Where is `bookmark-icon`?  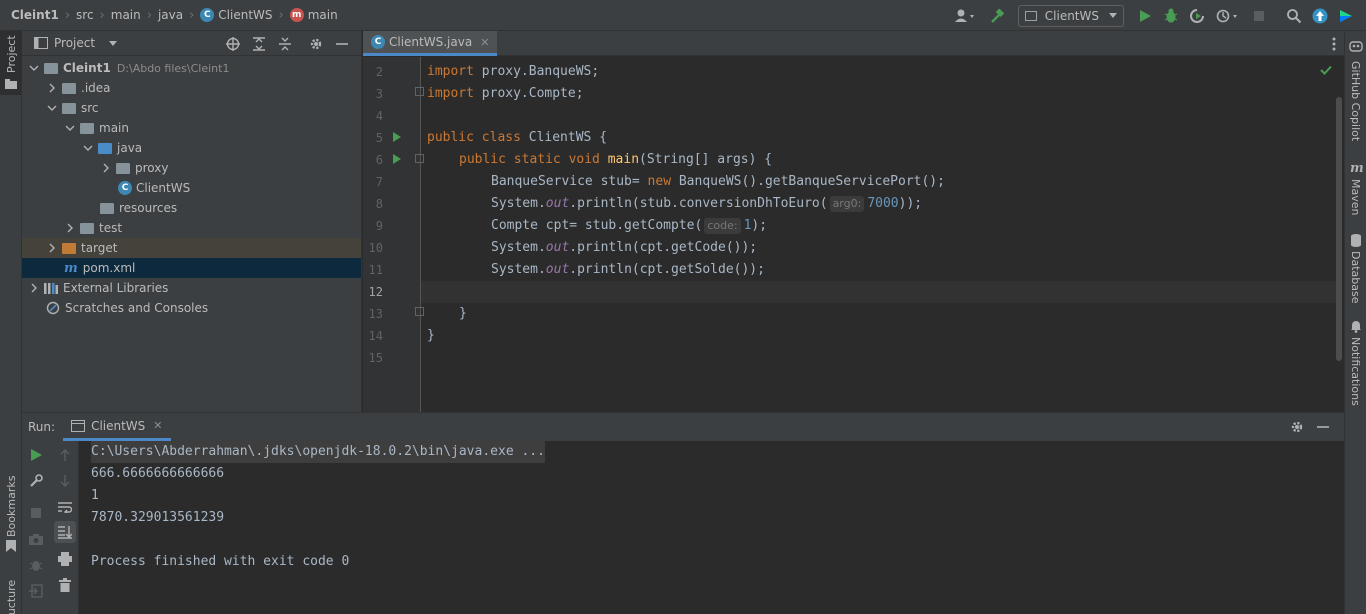
bookmark-icon is located at coordinates (11, 546).